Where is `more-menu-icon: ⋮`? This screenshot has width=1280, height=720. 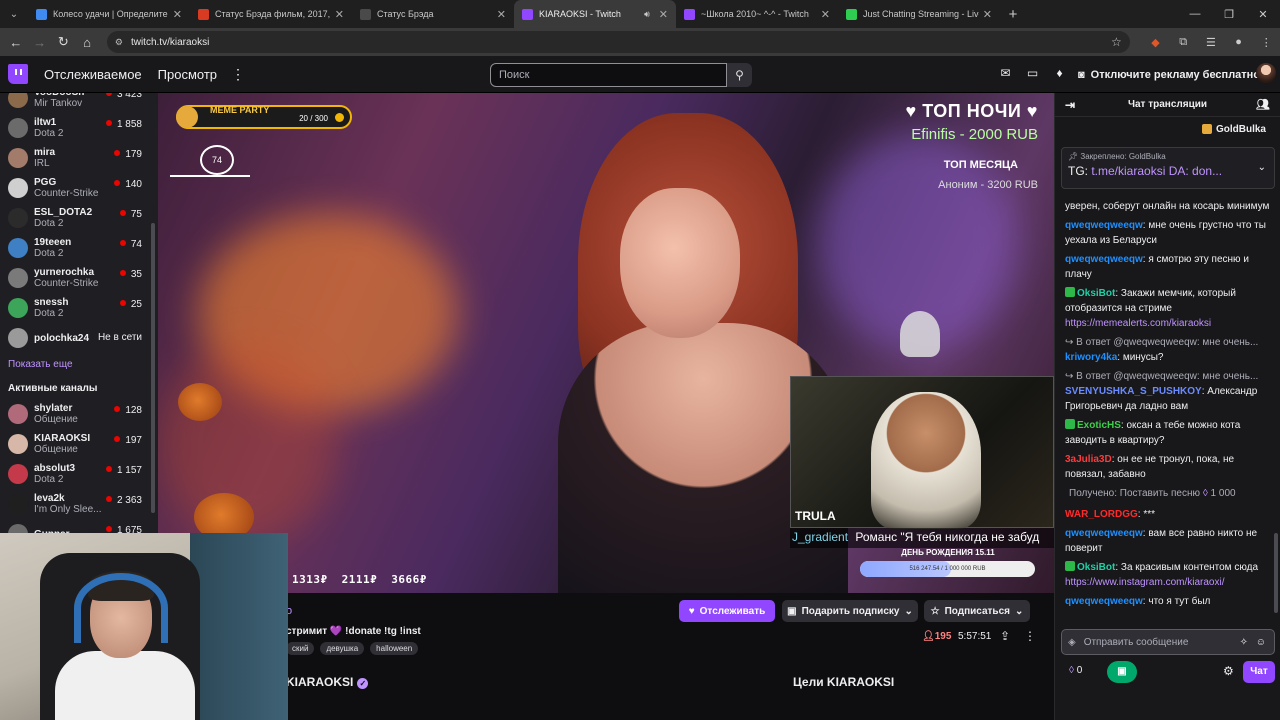 more-menu-icon: ⋮ is located at coordinates (238, 74).